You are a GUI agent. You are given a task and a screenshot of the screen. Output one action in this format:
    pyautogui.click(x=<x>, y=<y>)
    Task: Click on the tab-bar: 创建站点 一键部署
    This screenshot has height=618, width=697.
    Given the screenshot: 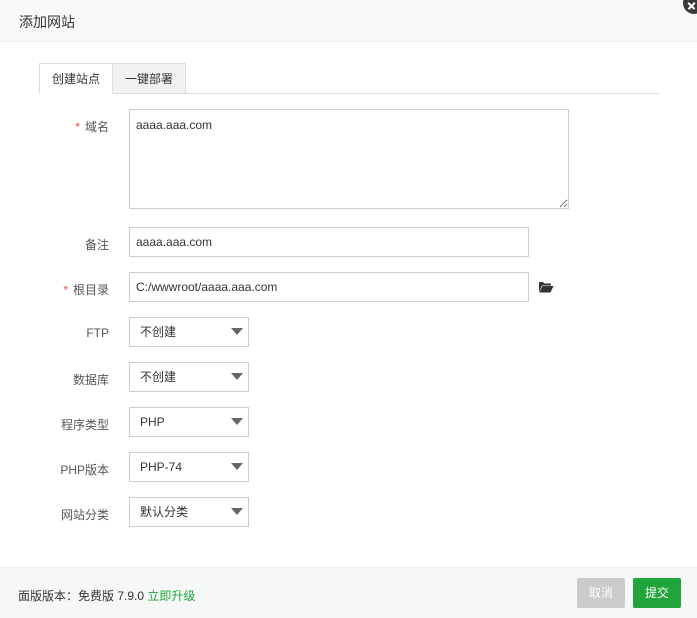 What is the action you would take?
    pyautogui.click(x=349, y=78)
    